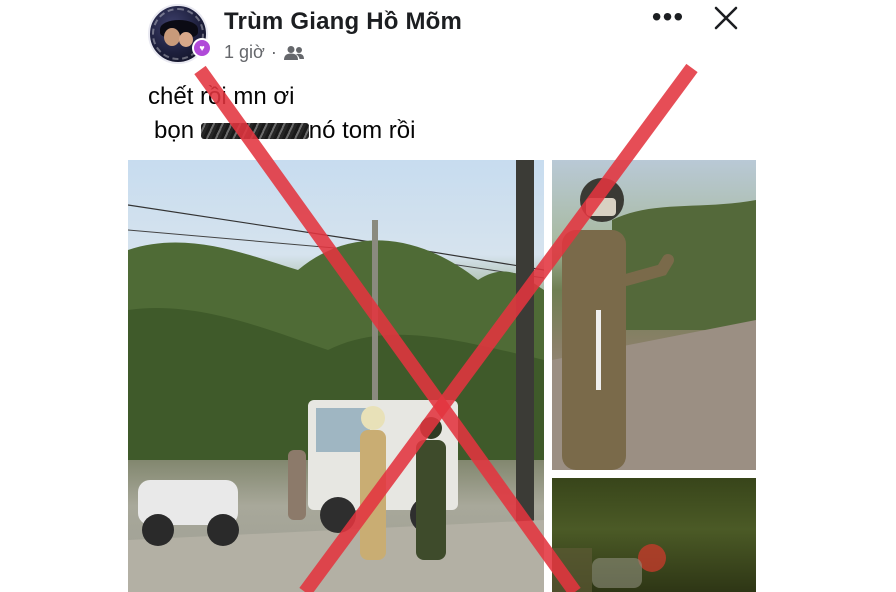  What do you see at coordinates (244, 52) in the screenshot?
I see `post-time: 1 giờ` at bounding box center [244, 52].